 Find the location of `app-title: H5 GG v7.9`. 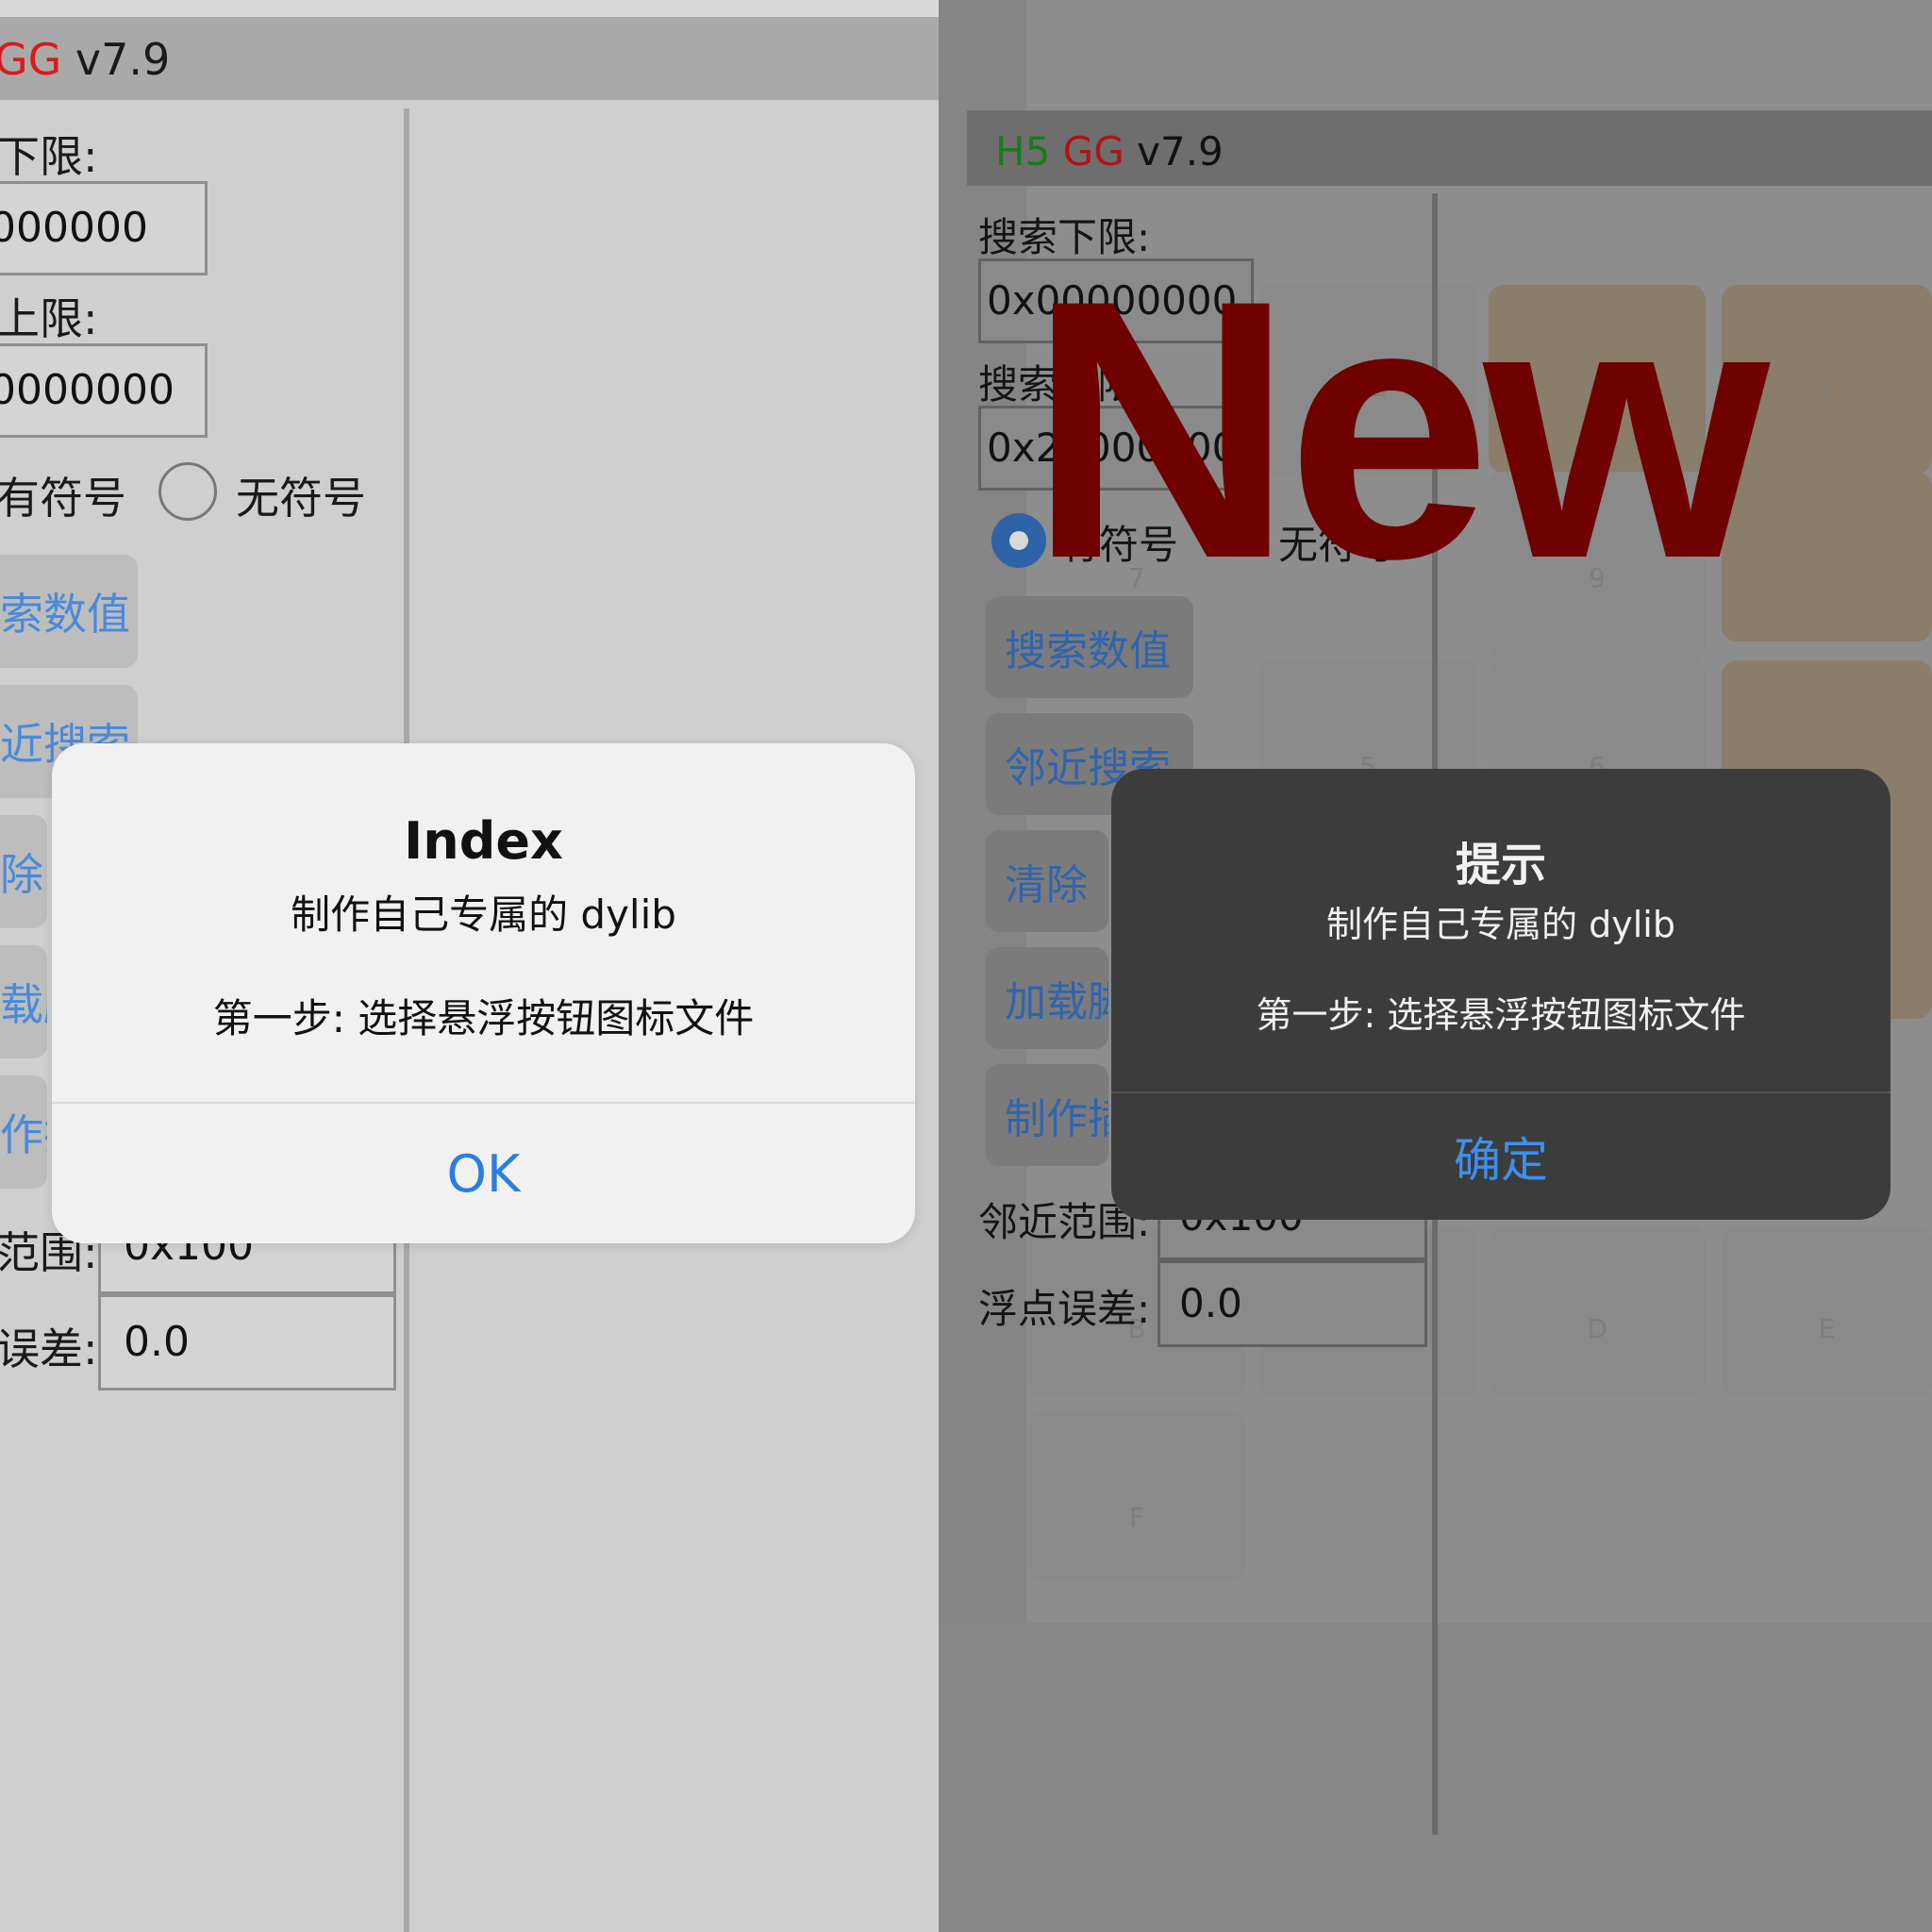

app-title: H5 GG v7.9 is located at coordinates (1109, 152).